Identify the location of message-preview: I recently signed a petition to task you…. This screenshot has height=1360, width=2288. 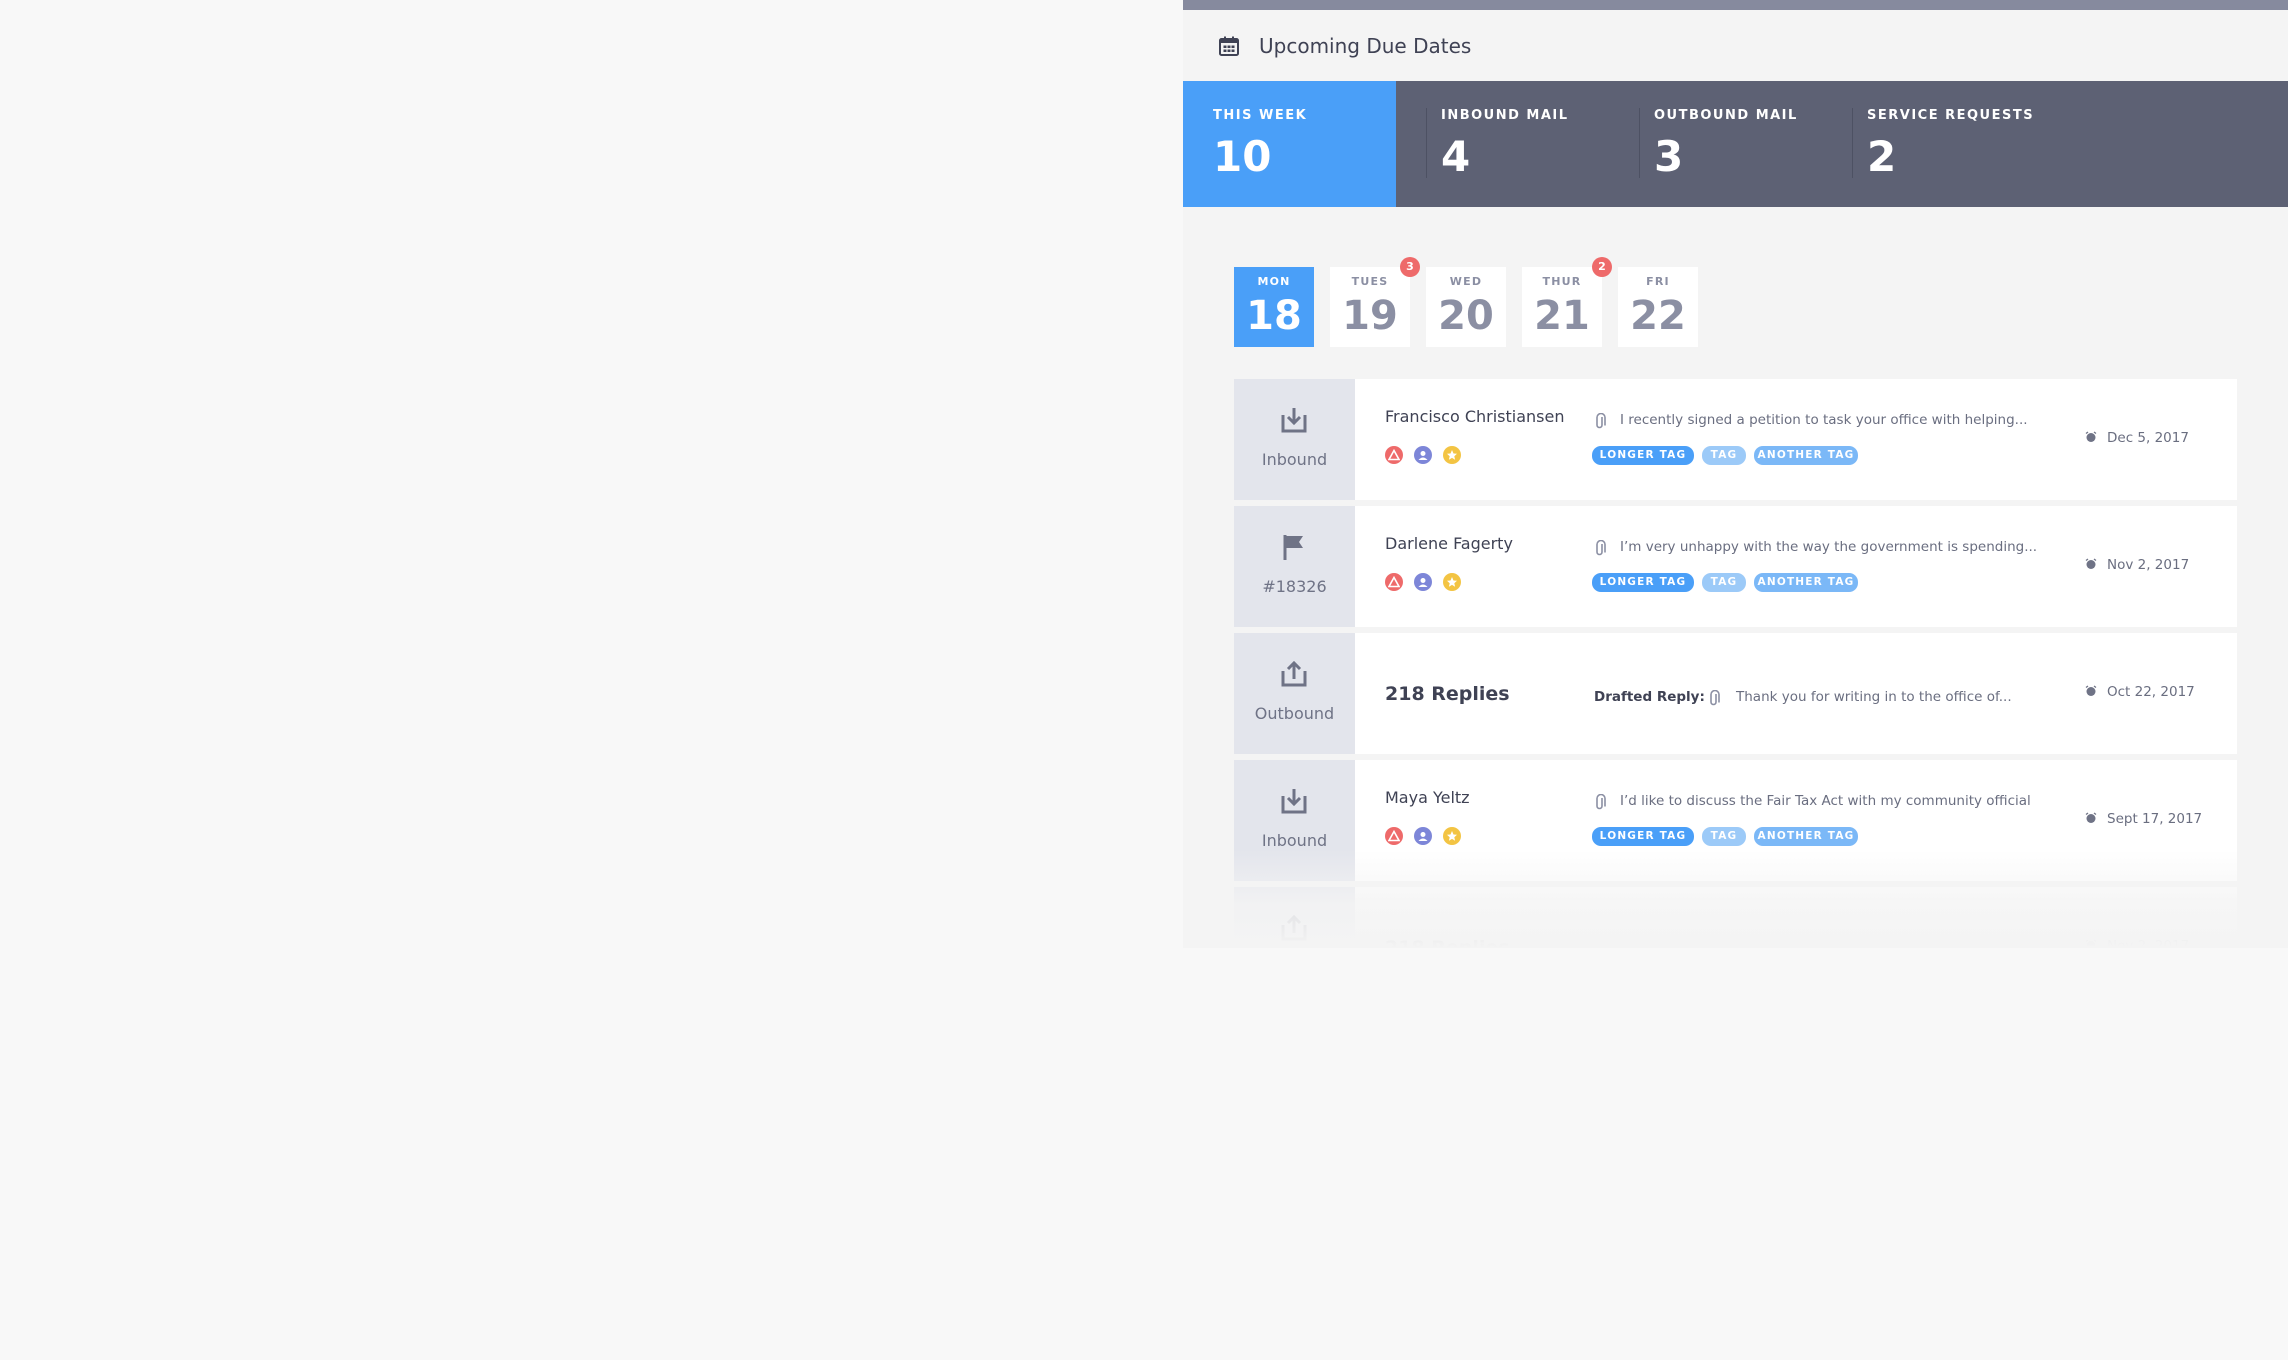
(1824, 420).